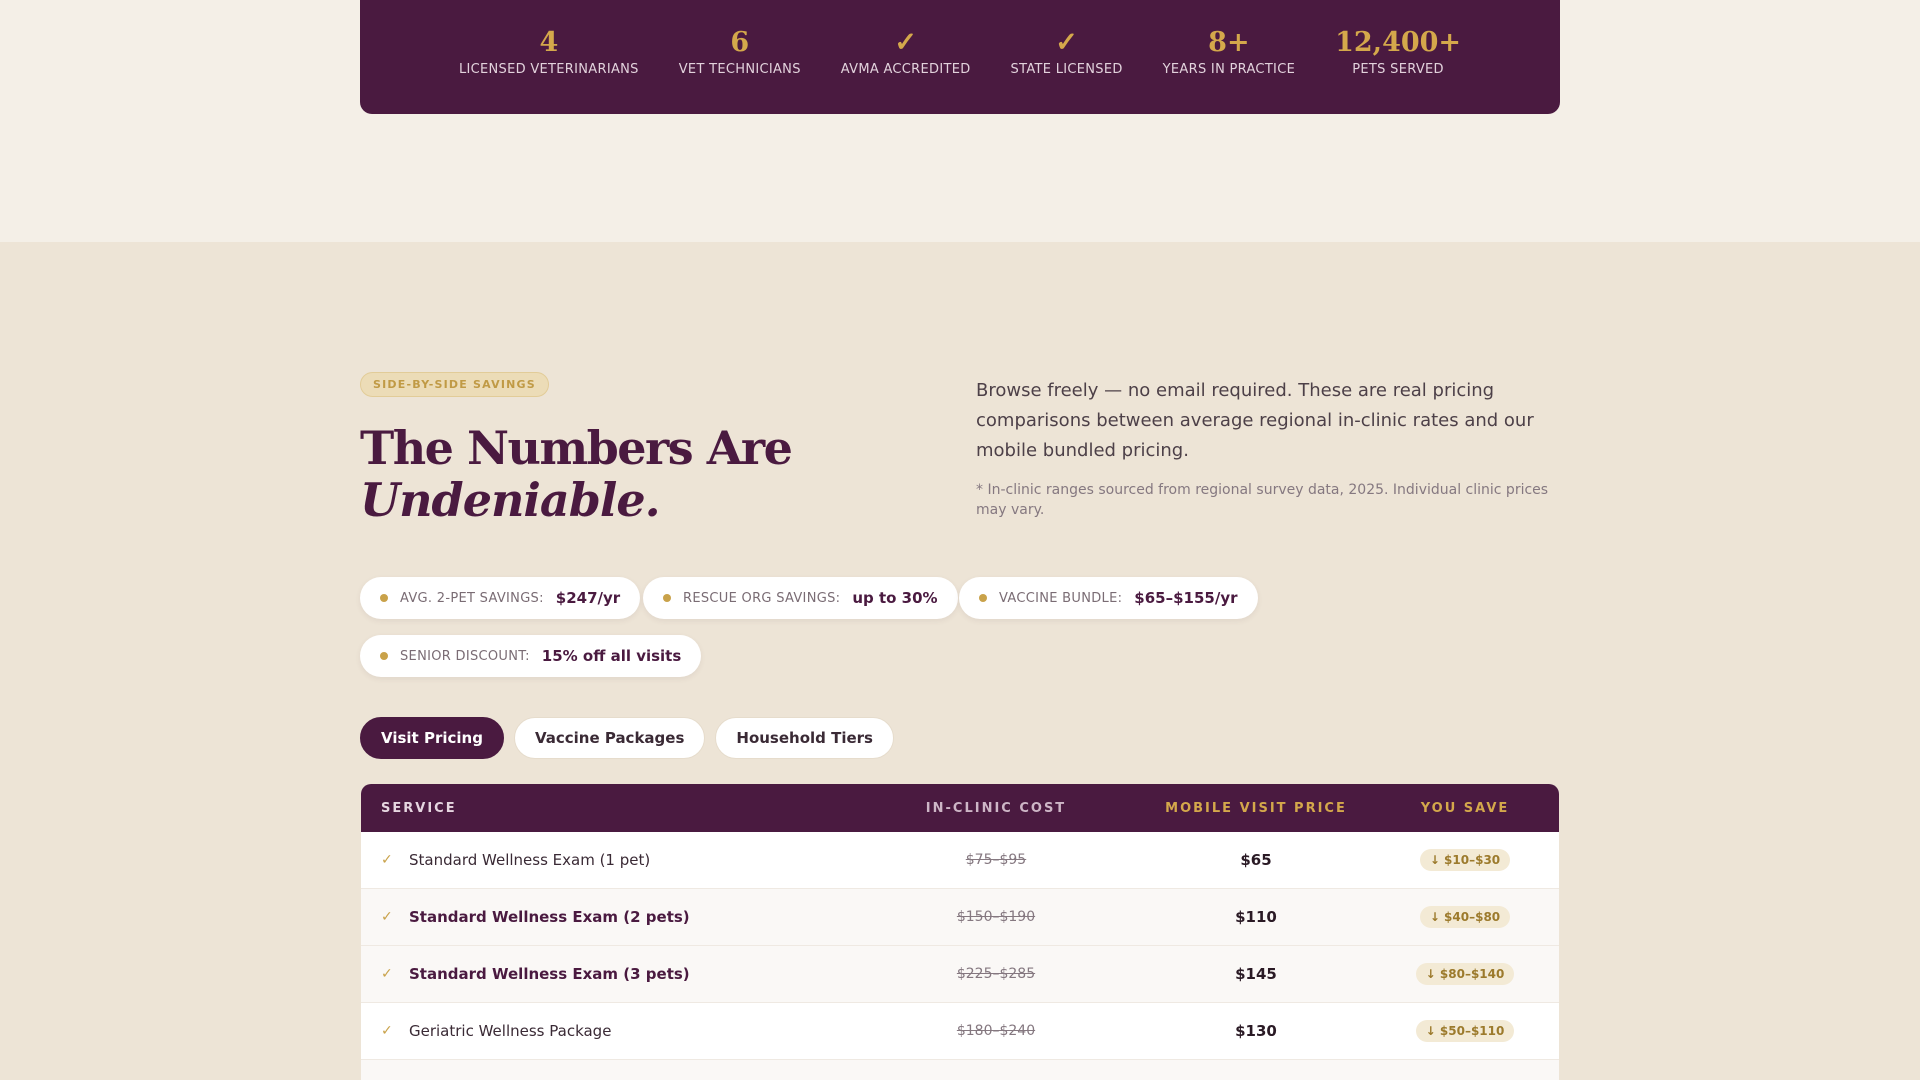 This screenshot has width=1920, height=1080. I want to click on service-cell: ✓ Geriatric Wellness Package, so click(606, 1031).